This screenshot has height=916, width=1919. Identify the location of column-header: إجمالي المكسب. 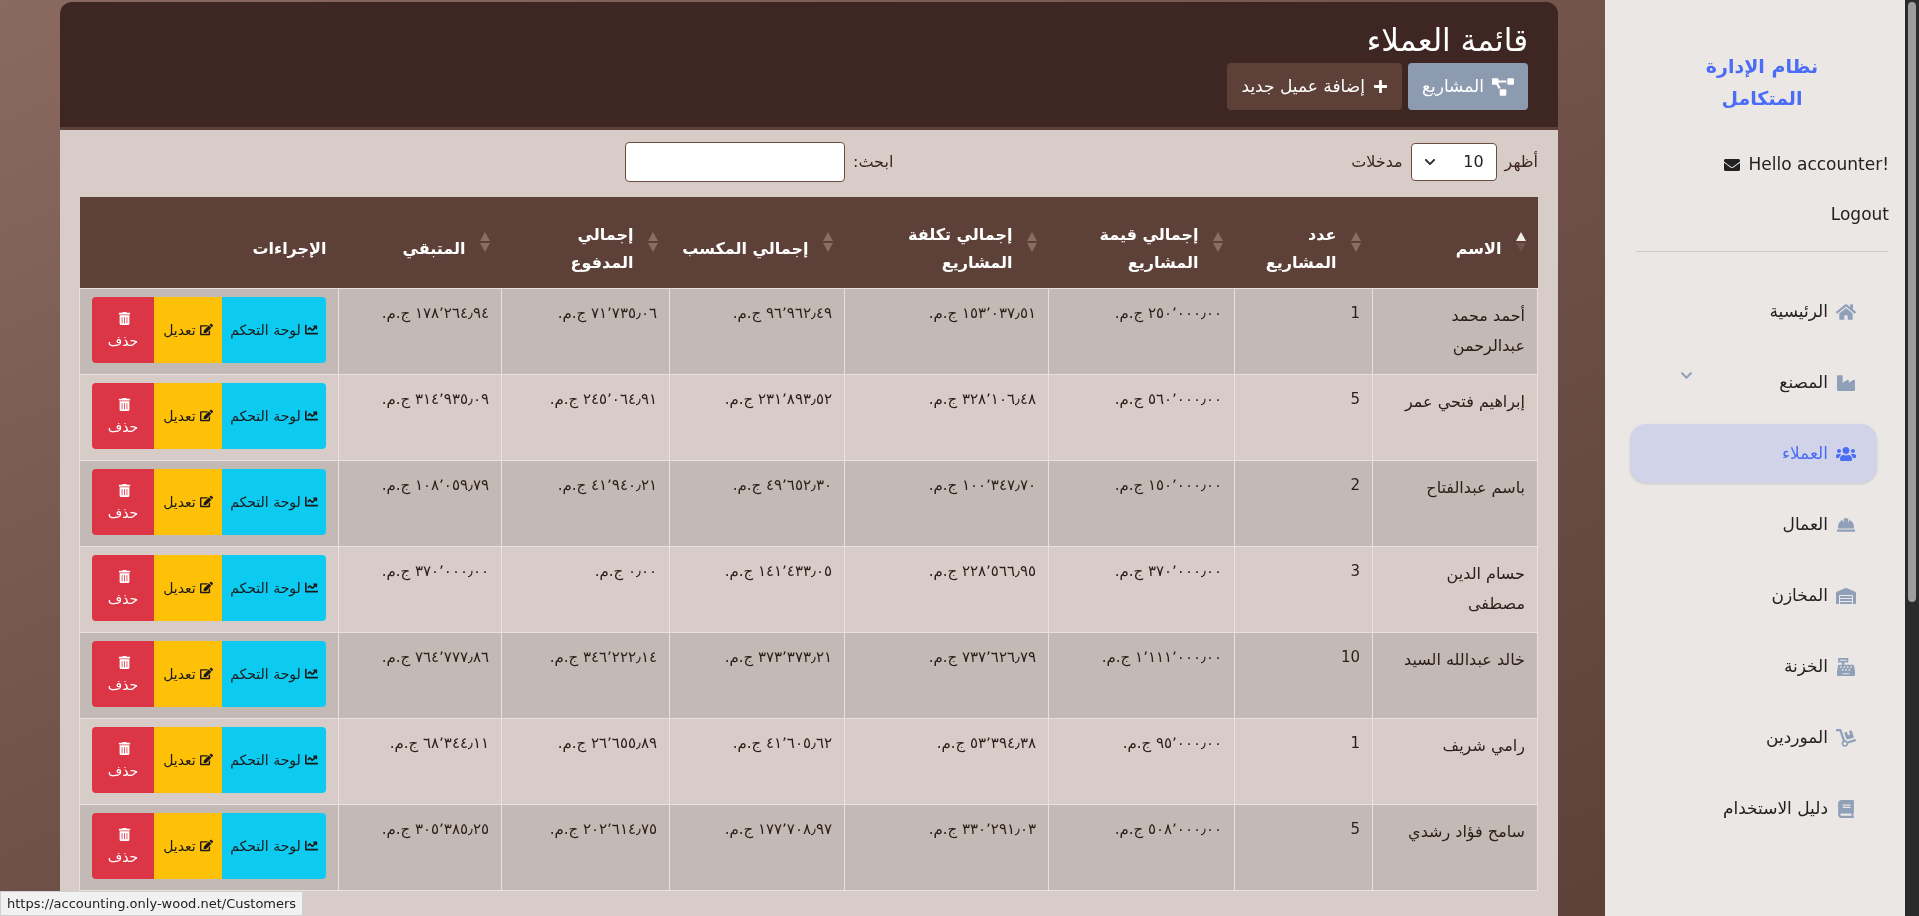
(757, 242).